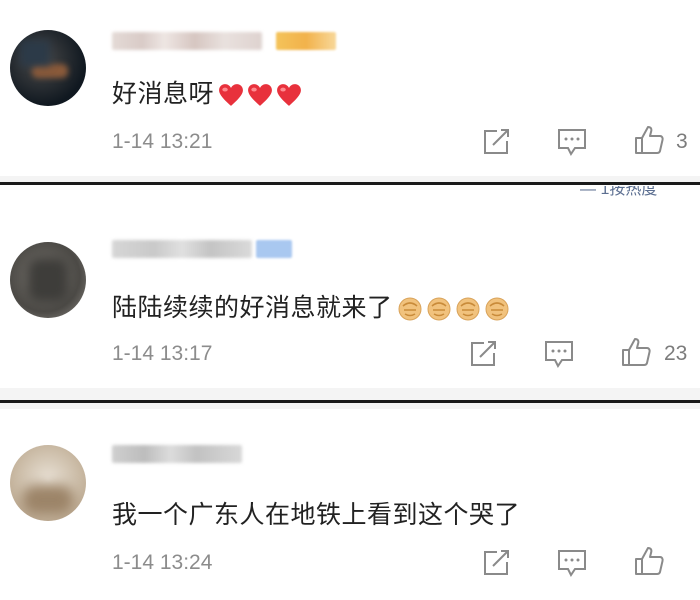  What do you see at coordinates (162, 562) in the screenshot?
I see `comment-timestamp: 1-14 13:24` at bounding box center [162, 562].